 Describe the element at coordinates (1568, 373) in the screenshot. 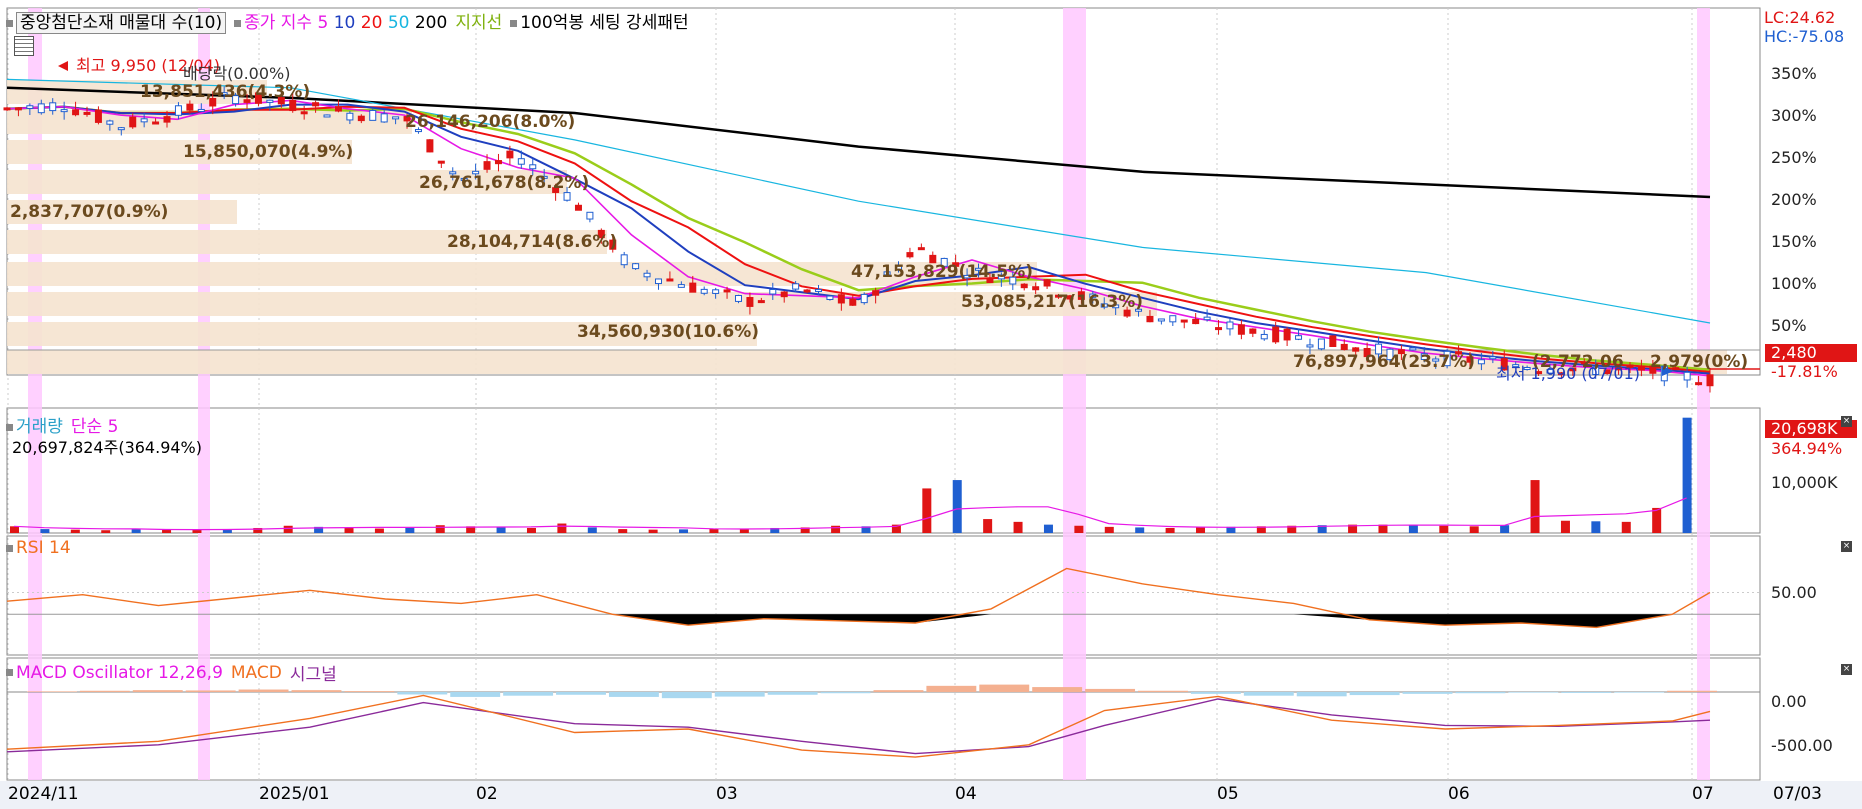

I see `low-price-label: 최저 1,990 (07/01)` at that location.